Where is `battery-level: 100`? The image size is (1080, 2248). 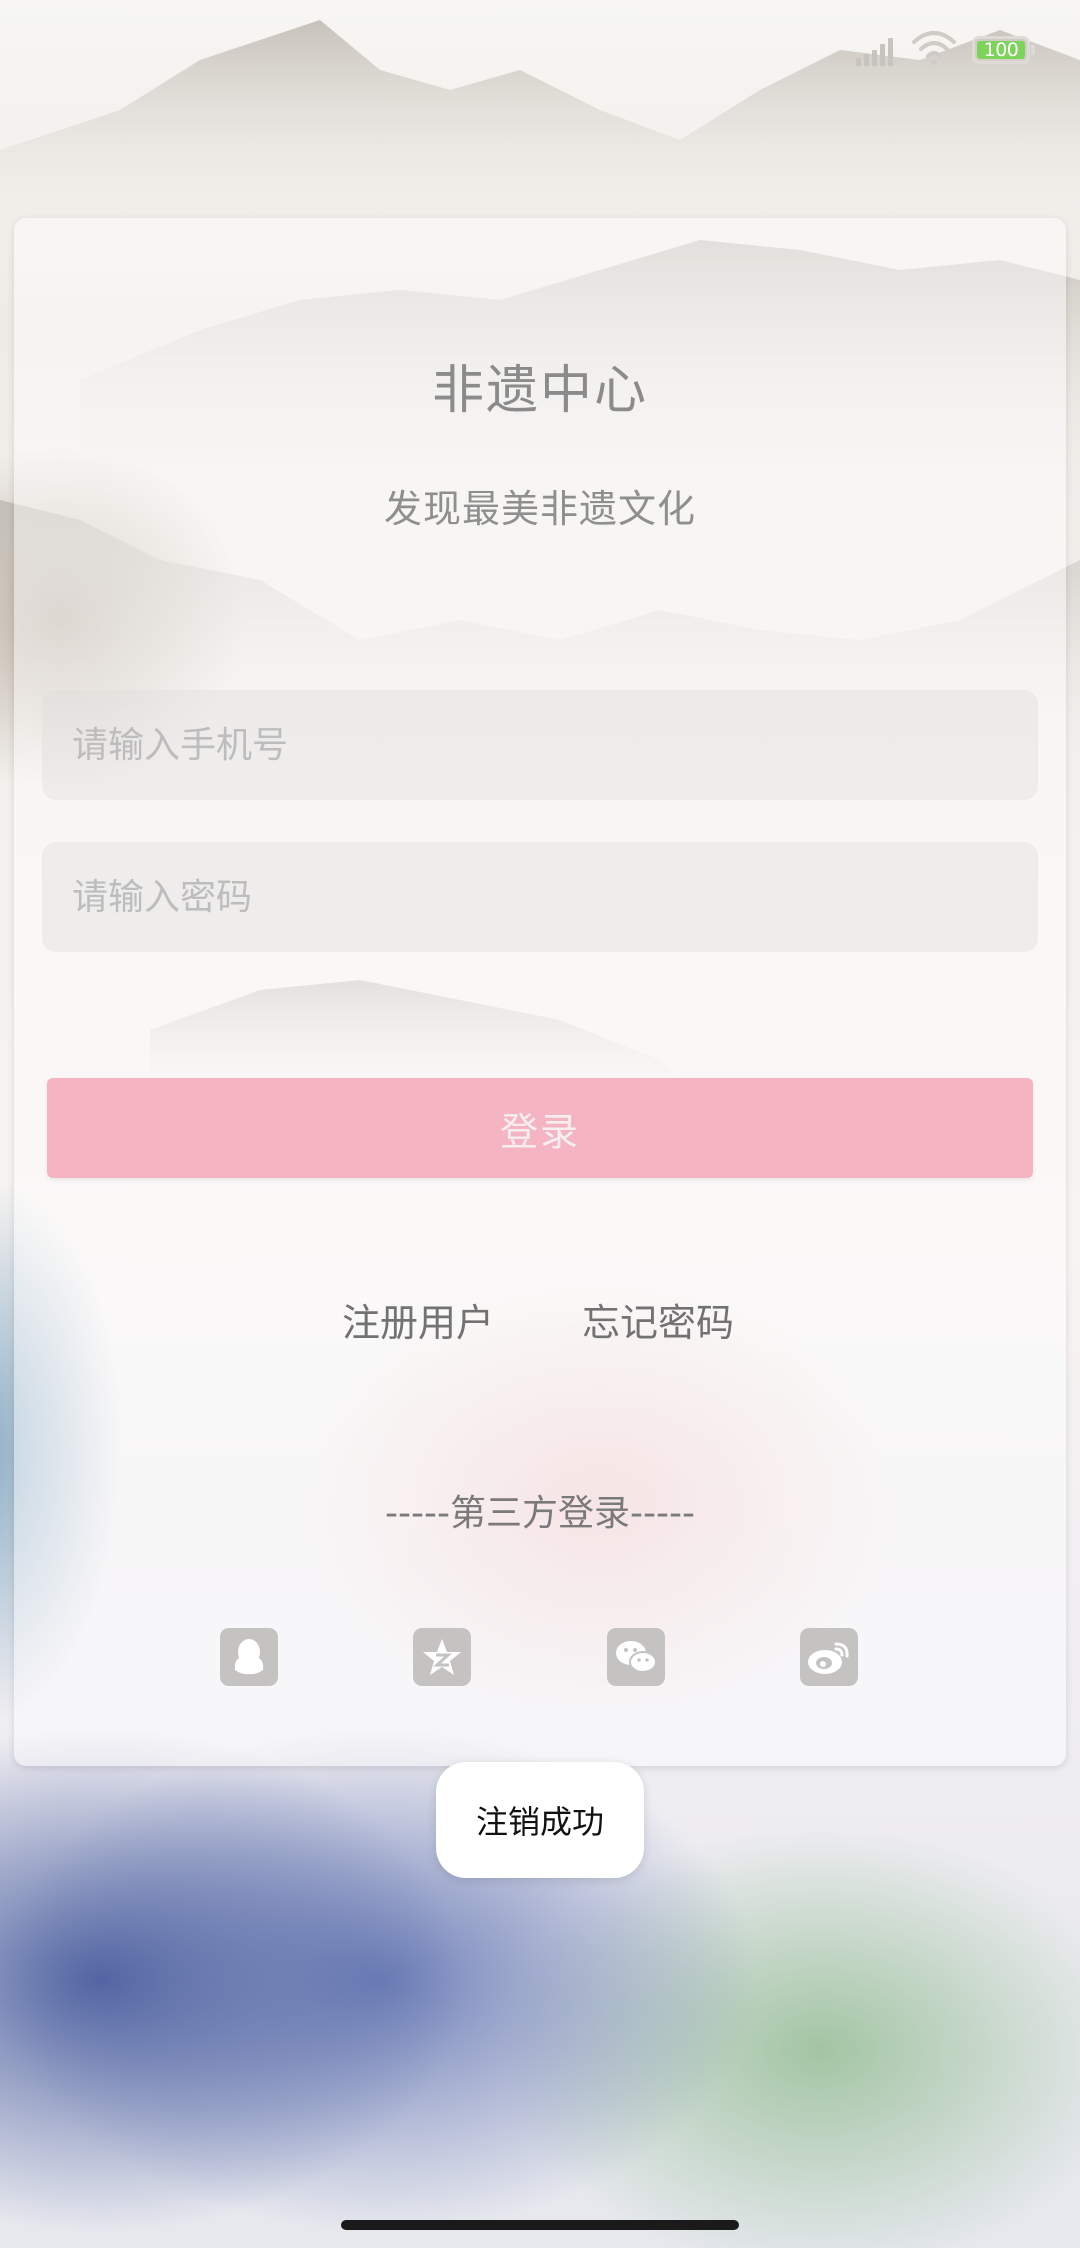 battery-level: 100 is located at coordinates (1001, 50).